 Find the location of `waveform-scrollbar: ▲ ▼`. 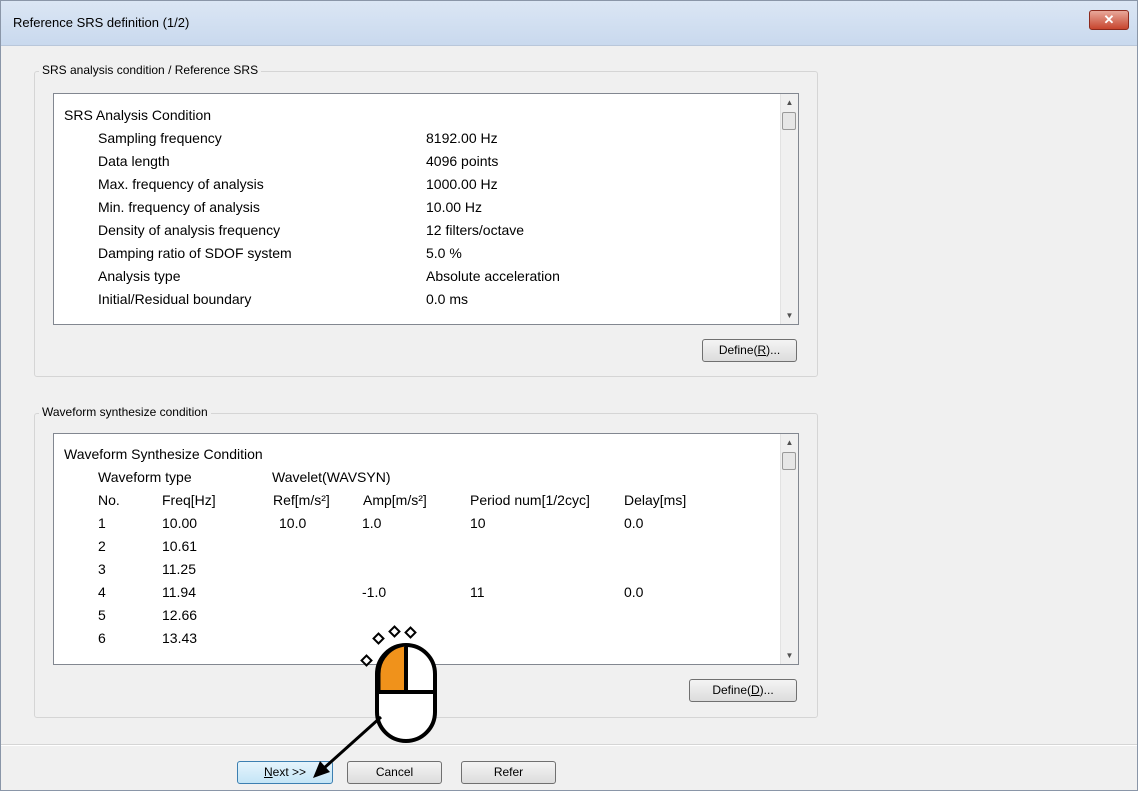

waveform-scrollbar: ▲ ▼ is located at coordinates (789, 549).